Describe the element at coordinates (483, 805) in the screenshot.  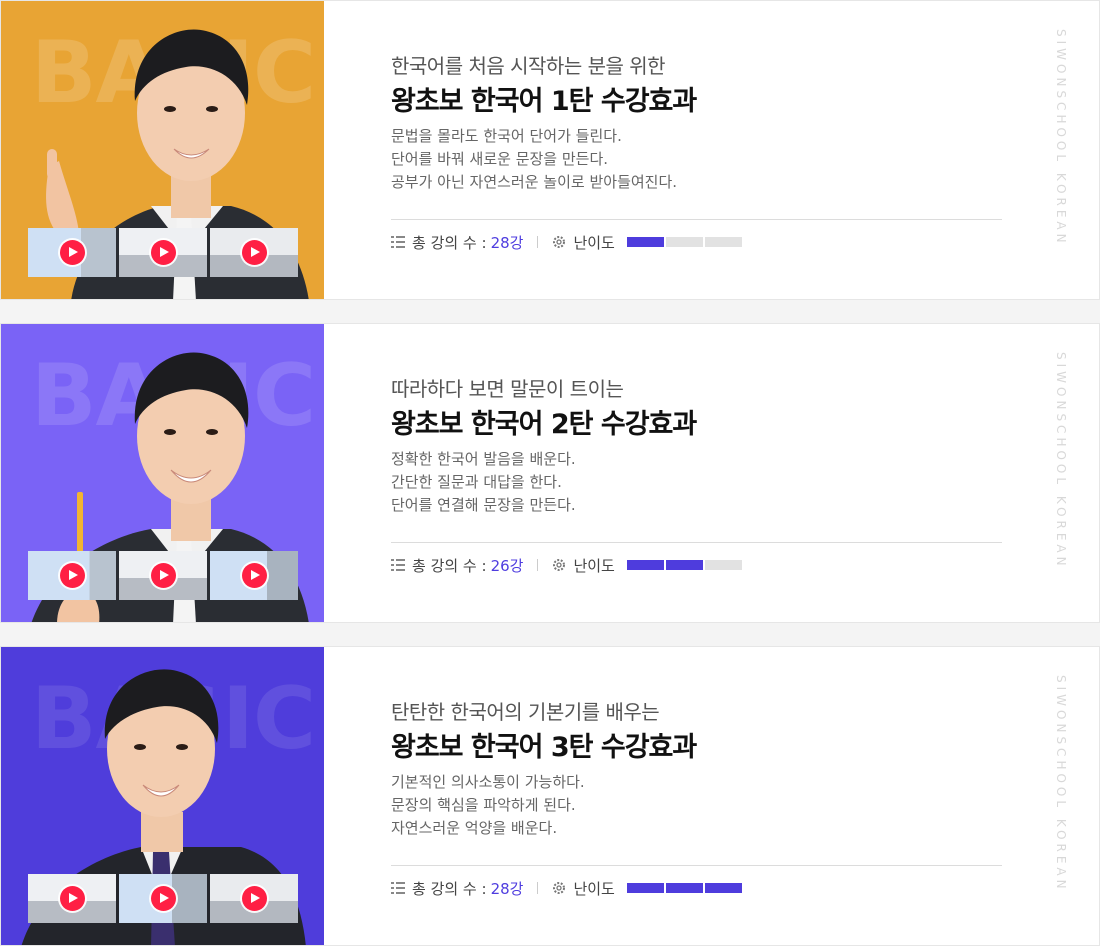
I see `description-line: 문장의 핵심을 파악하게 된다.` at that location.